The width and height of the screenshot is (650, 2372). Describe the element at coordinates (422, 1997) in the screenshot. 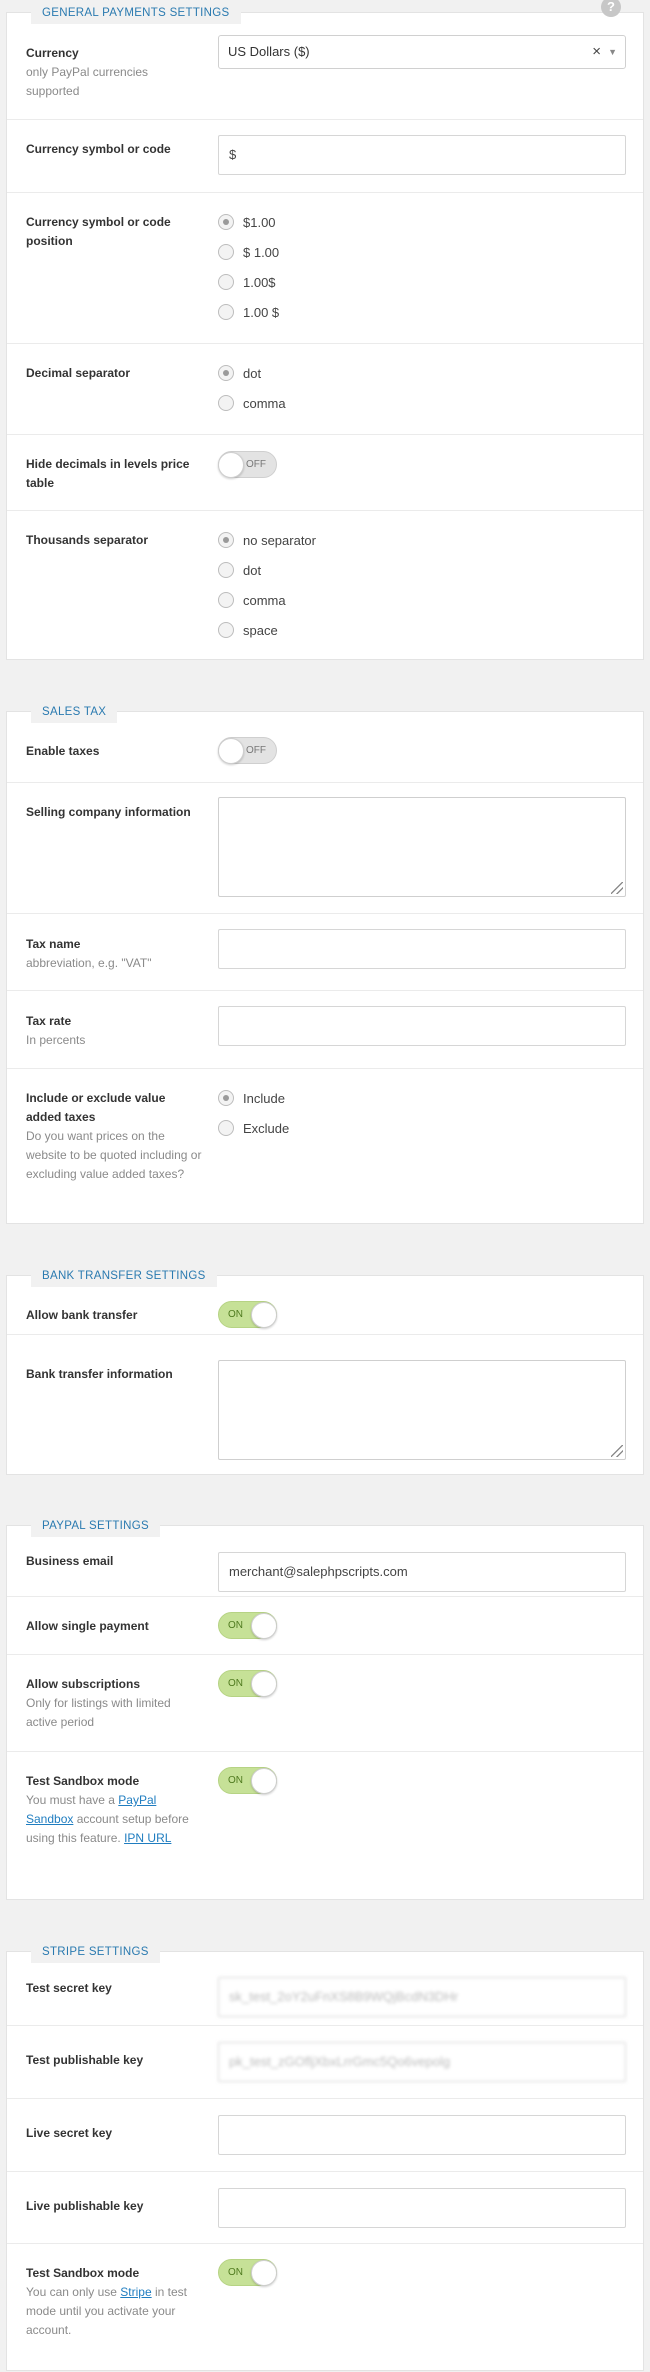

I see `test-secret-key-input: sk_test_2oY2uFnXS8B9WQjBcdN3DHr` at that location.